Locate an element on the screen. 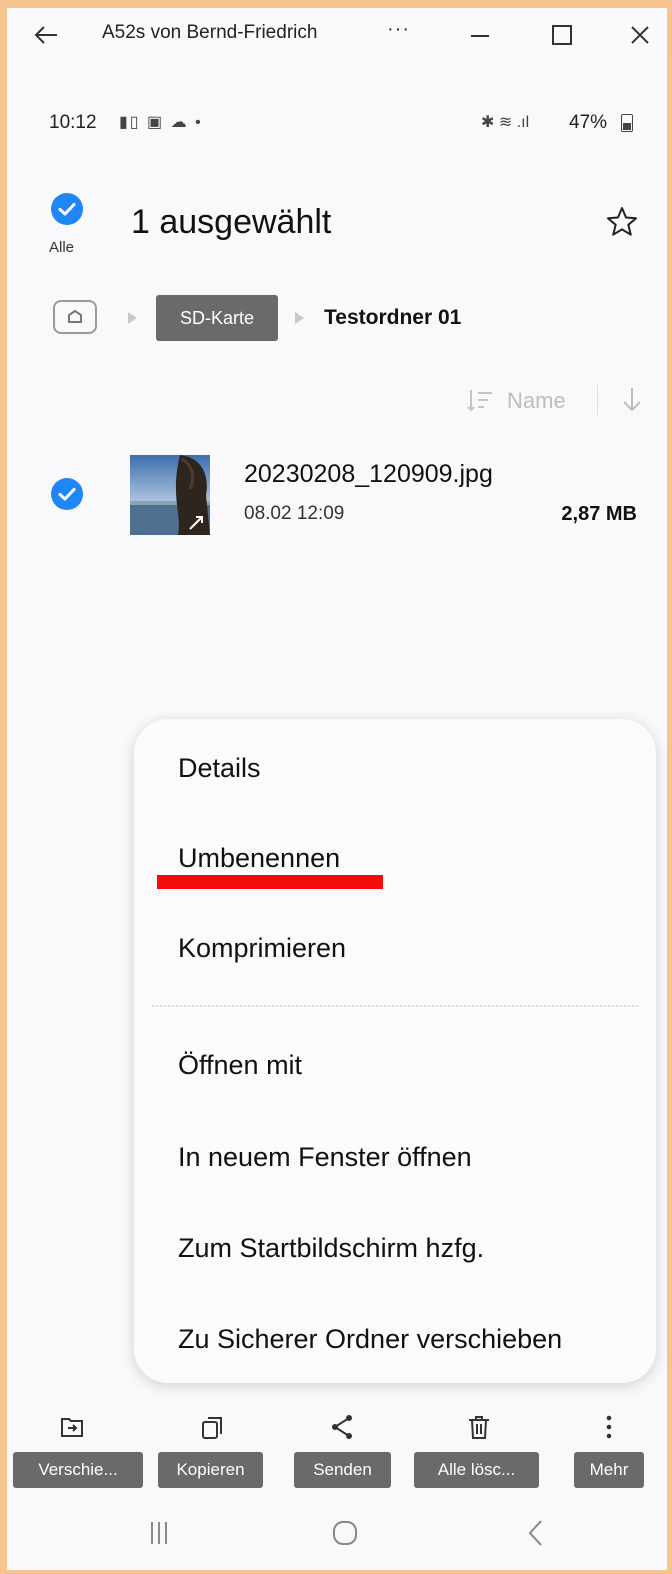  file-date: 08.02 12:09 is located at coordinates (294, 513).